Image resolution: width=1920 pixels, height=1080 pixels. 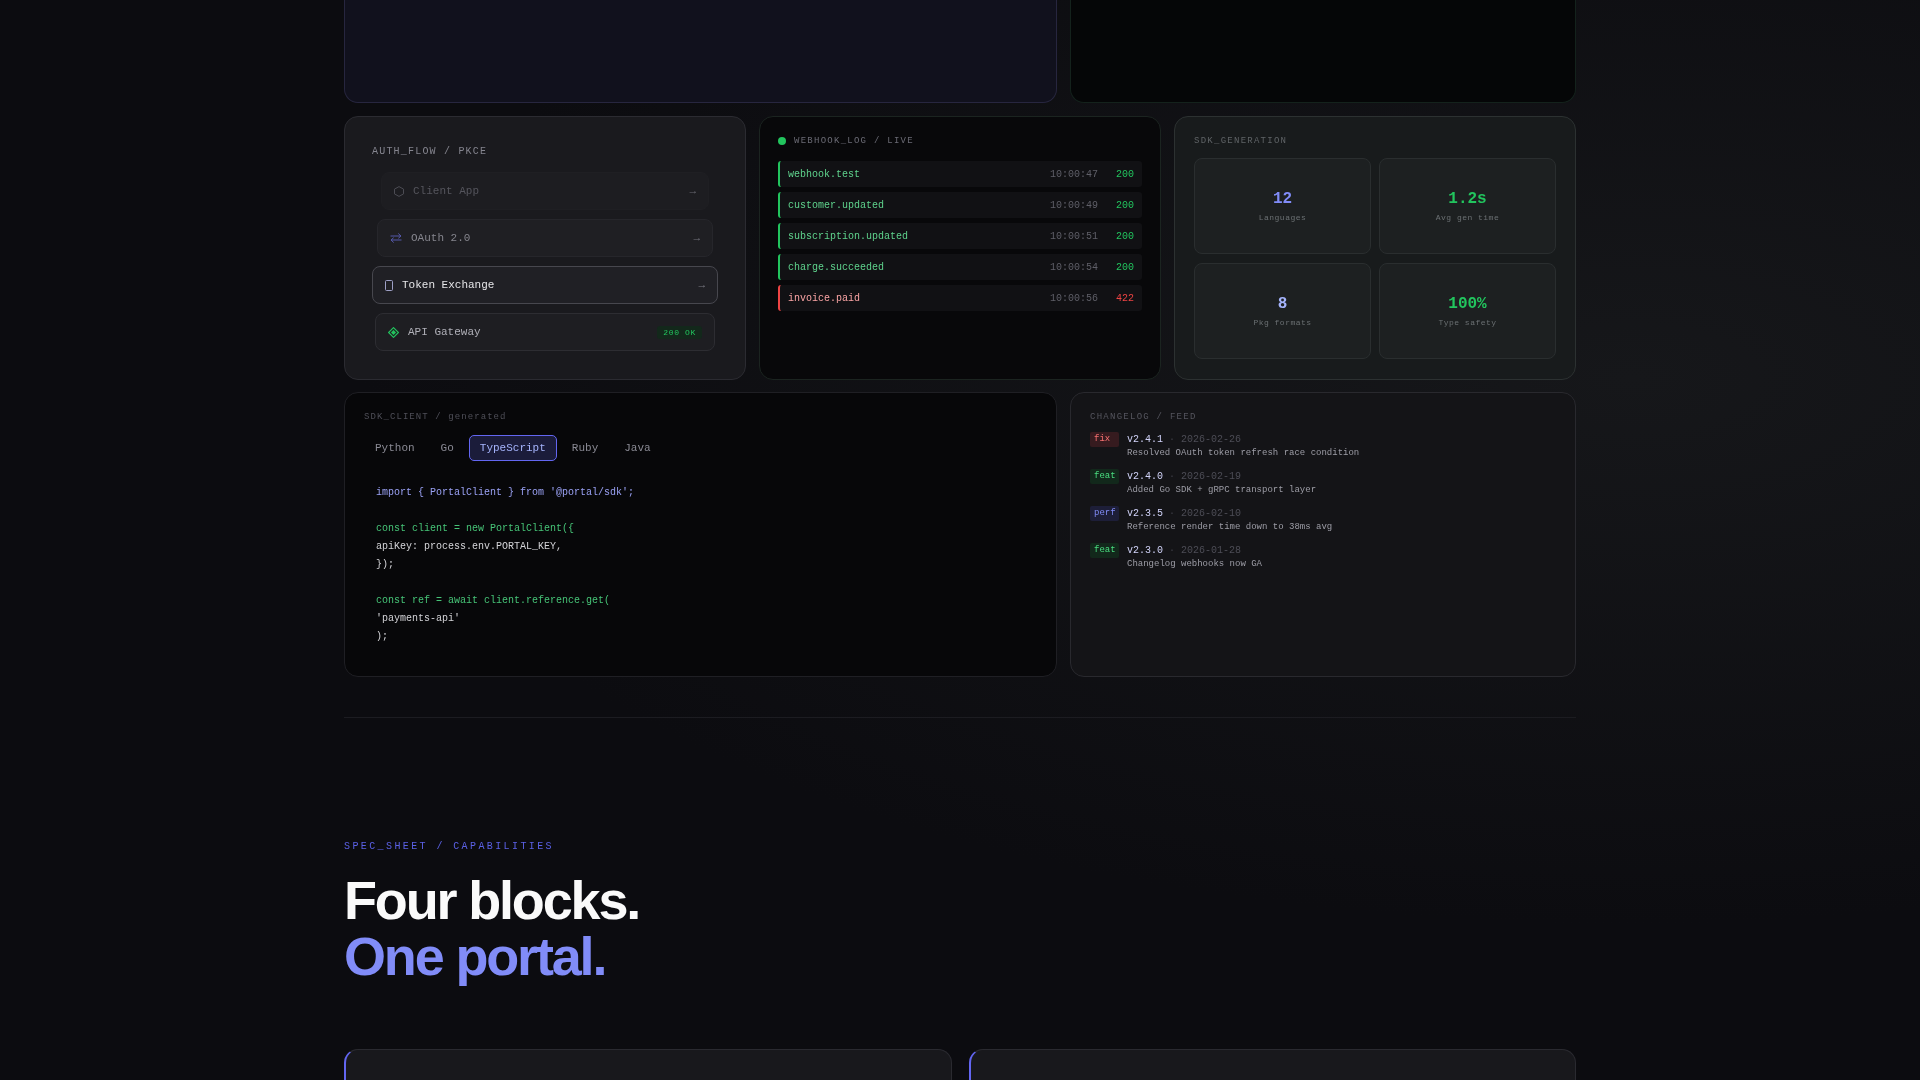 I want to click on release-date: 2026-02-10, so click(x=1211, y=513).